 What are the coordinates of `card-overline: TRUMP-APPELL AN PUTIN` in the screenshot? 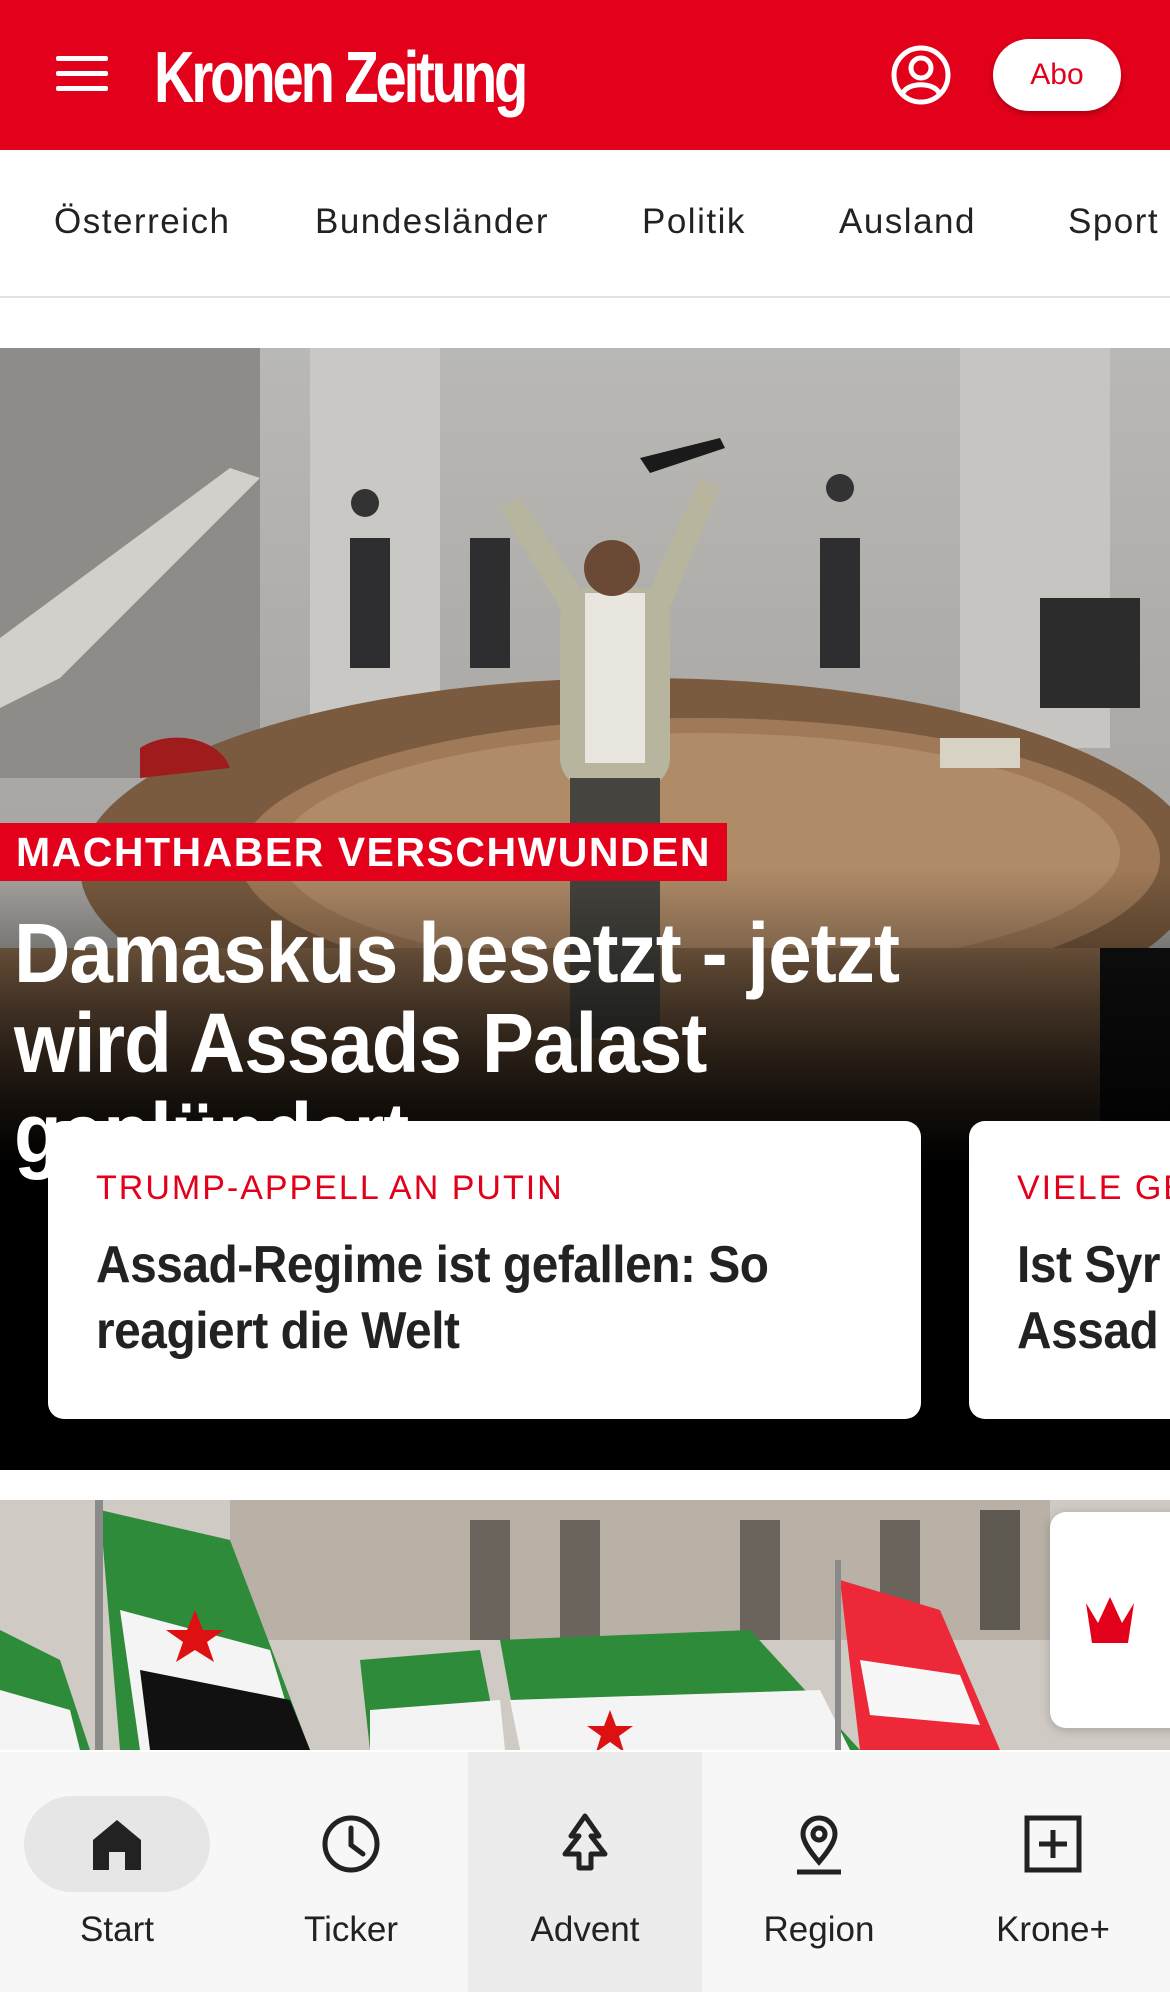 It's located at (330, 1188).